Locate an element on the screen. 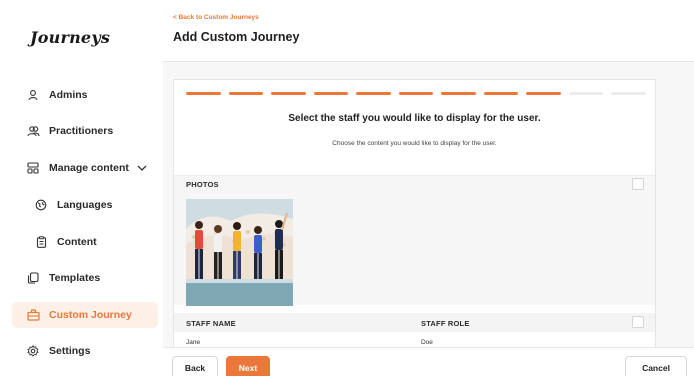 The height and width of the screenshot is (376, 694). gear-icon is located at coordinates (33, 351).